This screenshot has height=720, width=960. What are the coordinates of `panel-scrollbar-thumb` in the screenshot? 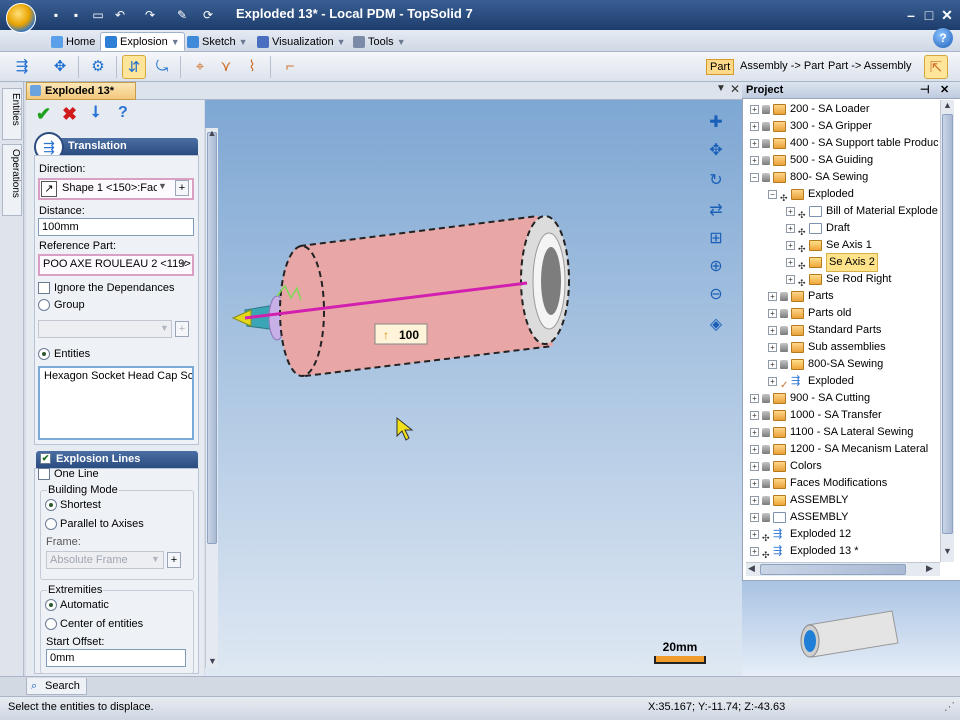 It's located at (212, 338).